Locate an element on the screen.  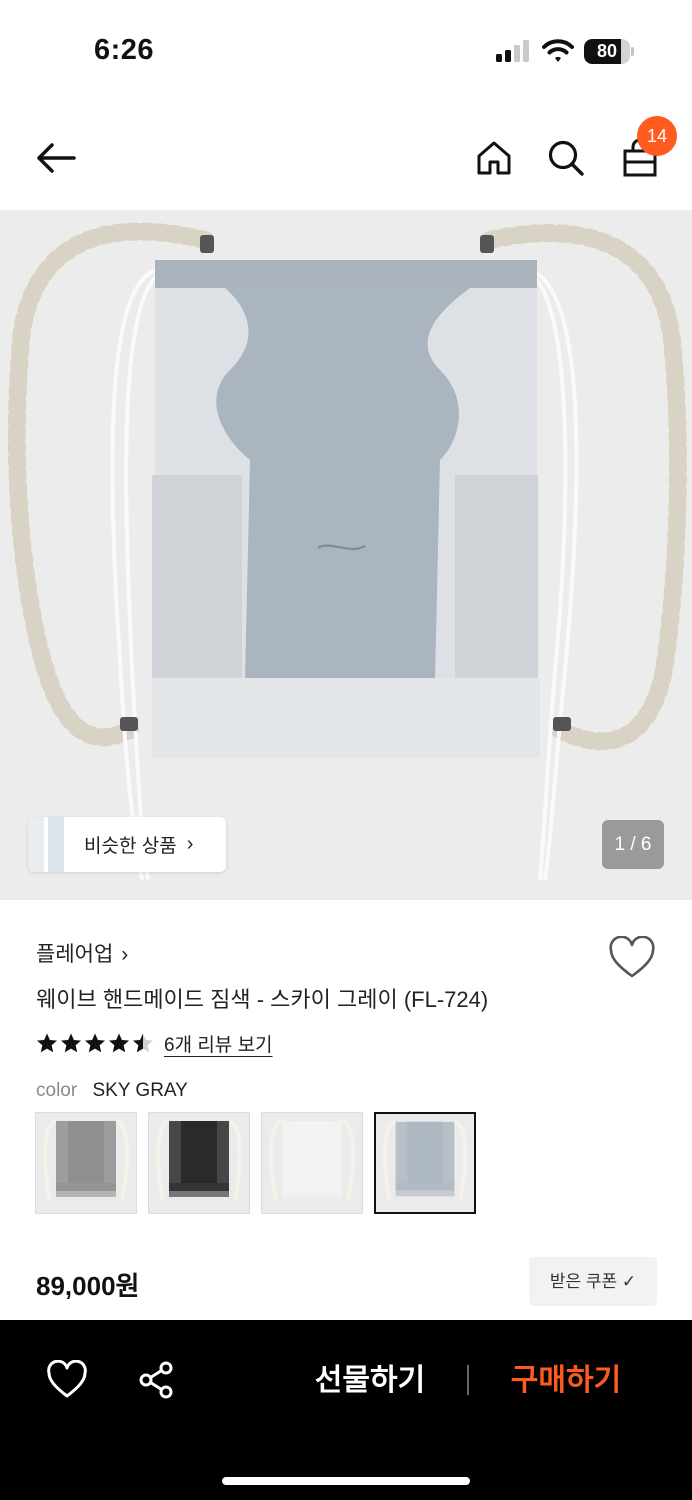
home-icon is located at coordinates (494, 158).